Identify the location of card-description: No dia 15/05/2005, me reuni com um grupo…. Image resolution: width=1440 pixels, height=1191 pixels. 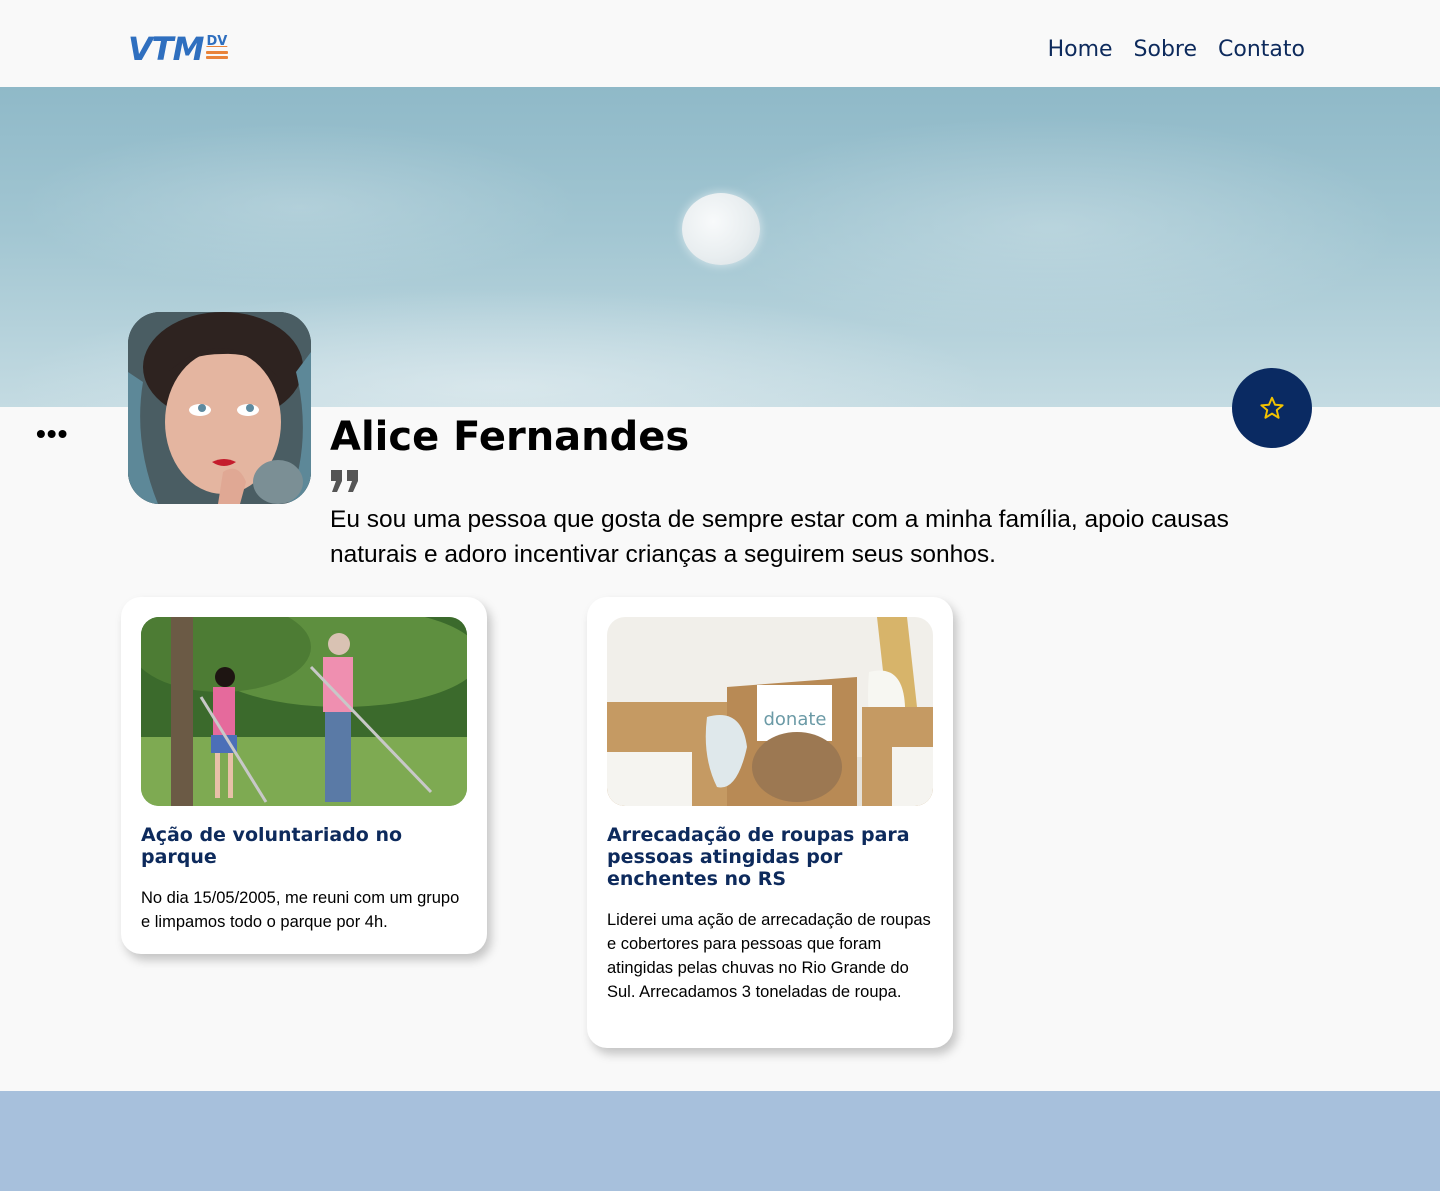
(300, 910).